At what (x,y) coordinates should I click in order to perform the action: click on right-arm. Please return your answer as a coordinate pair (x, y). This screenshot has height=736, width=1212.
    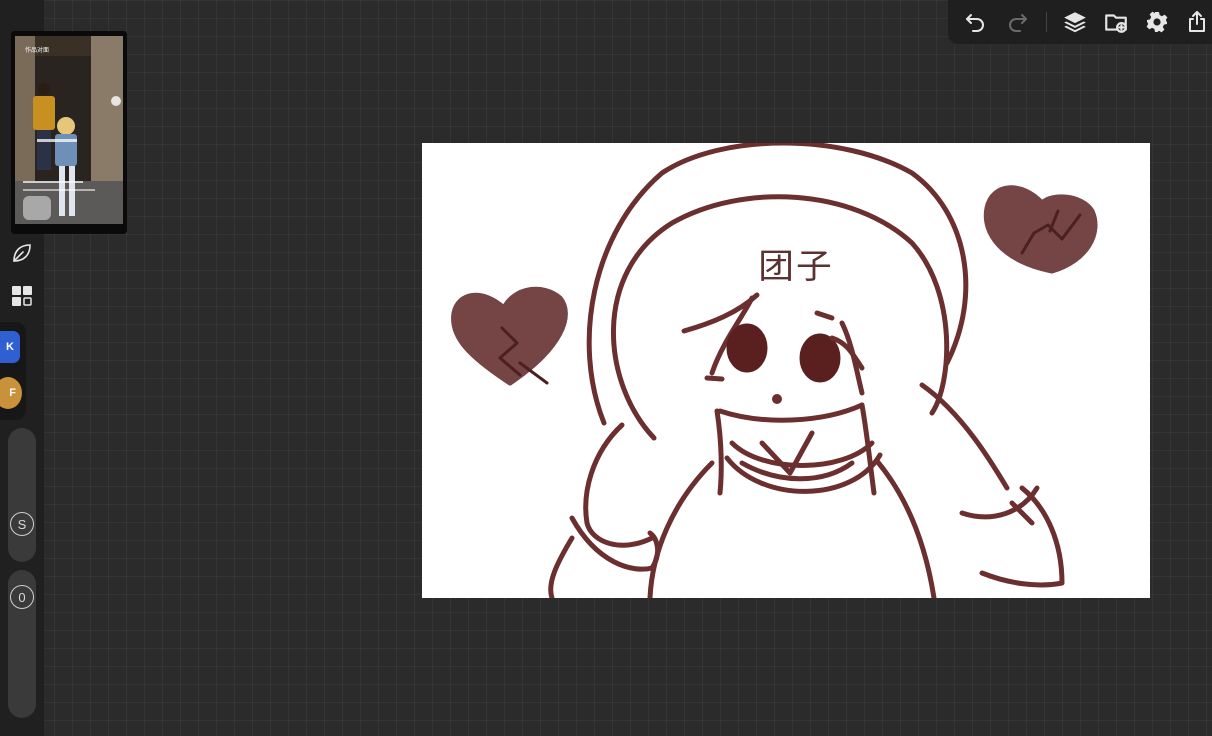
    Looking at the image, I should click on (964, 436).